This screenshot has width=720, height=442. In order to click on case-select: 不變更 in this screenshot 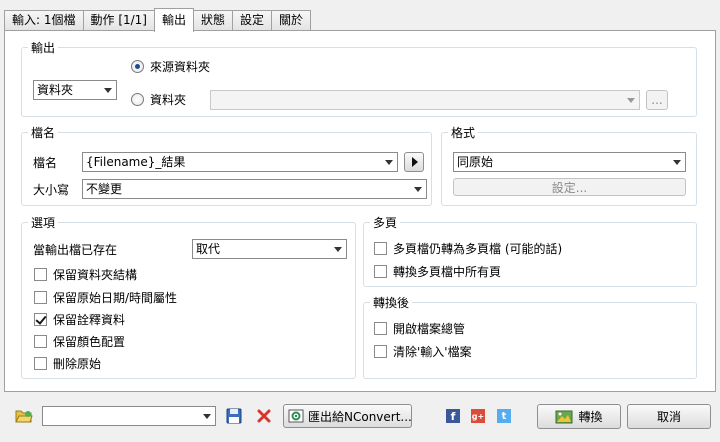, I will do `click(254, 189)`.